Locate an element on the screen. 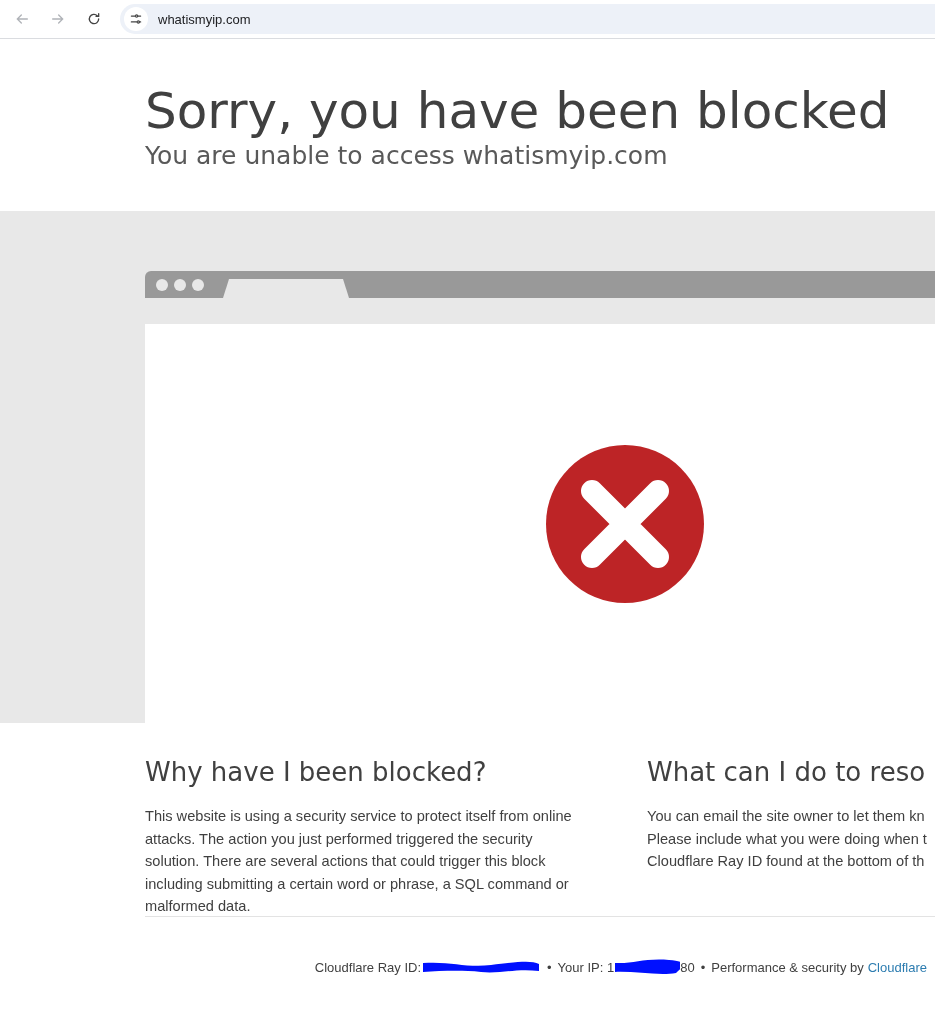  ray-id-label: Cloudflare Ray ID: is located at coordinates (368, 967).